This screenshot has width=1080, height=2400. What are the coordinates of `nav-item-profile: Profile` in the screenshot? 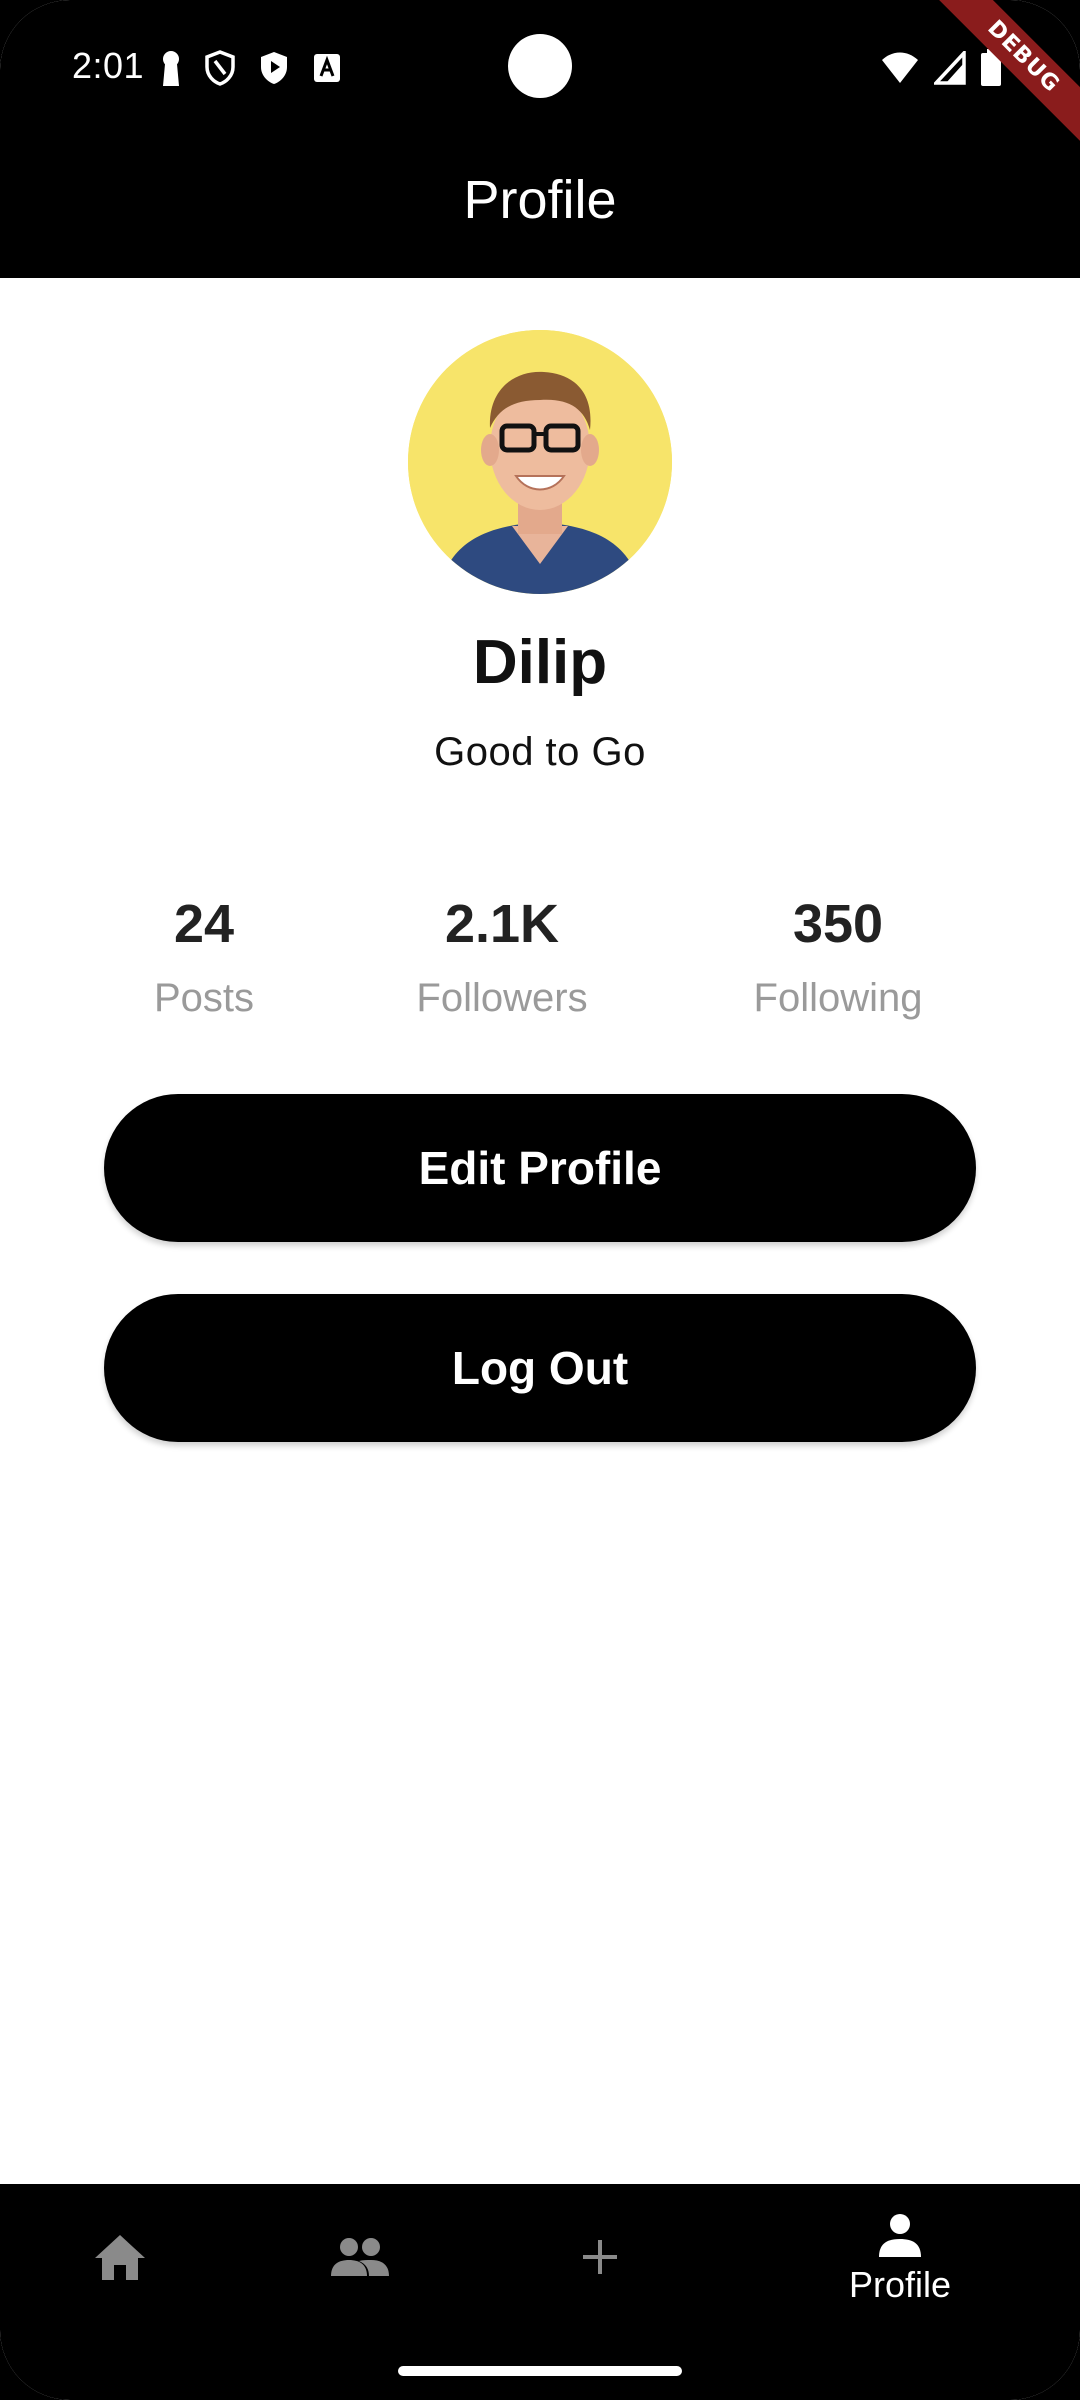 It's located at (900, 2259).